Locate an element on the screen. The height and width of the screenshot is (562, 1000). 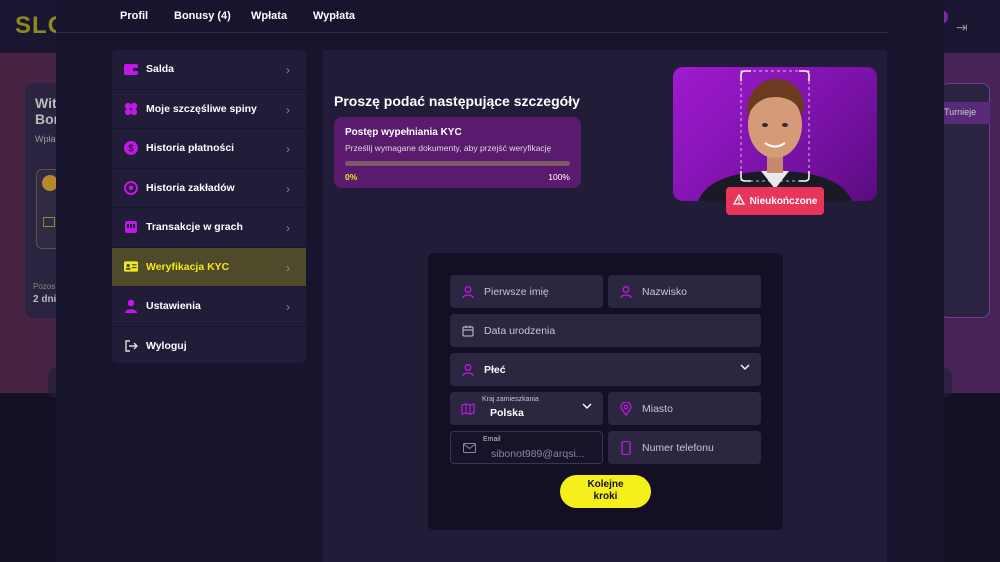
selfie-preview is located at coordinates (775, 134).